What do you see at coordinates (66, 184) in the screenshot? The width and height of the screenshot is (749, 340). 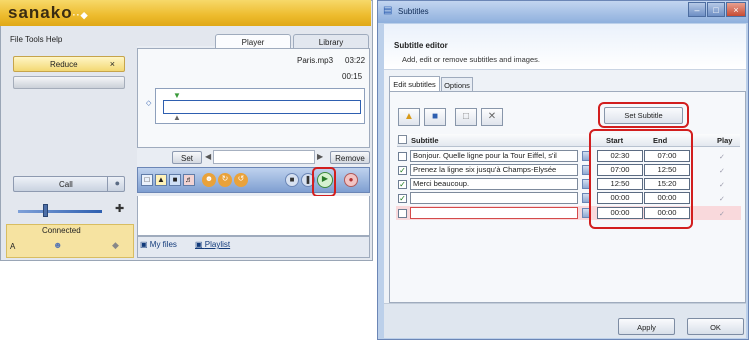 I see `call-label: Call` at bounding box center [66, 184].